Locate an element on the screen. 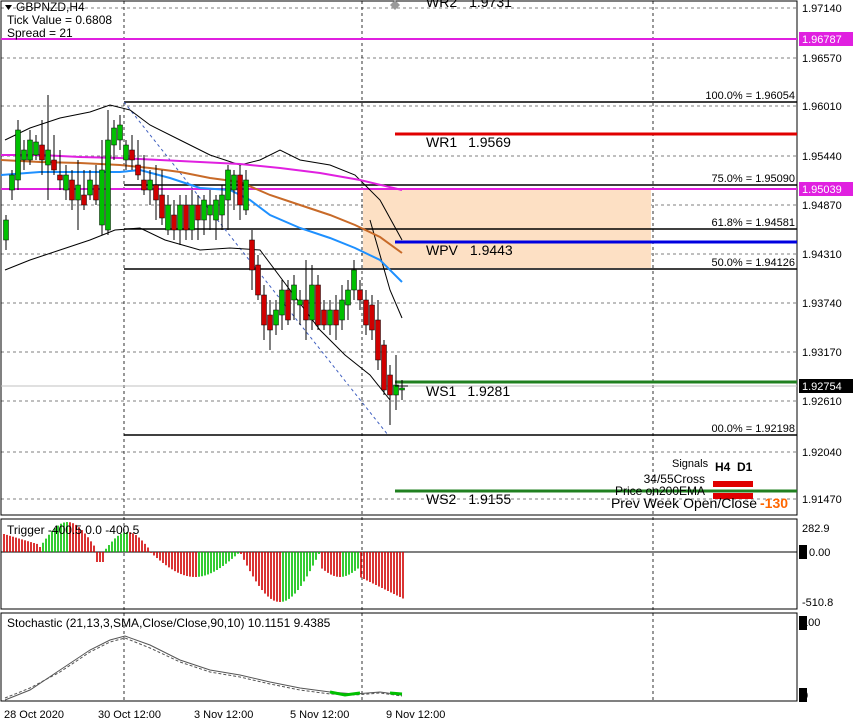 The width and height of the screenshot is (863, 723). ma-34-blue is located at coordinates (201, 225).